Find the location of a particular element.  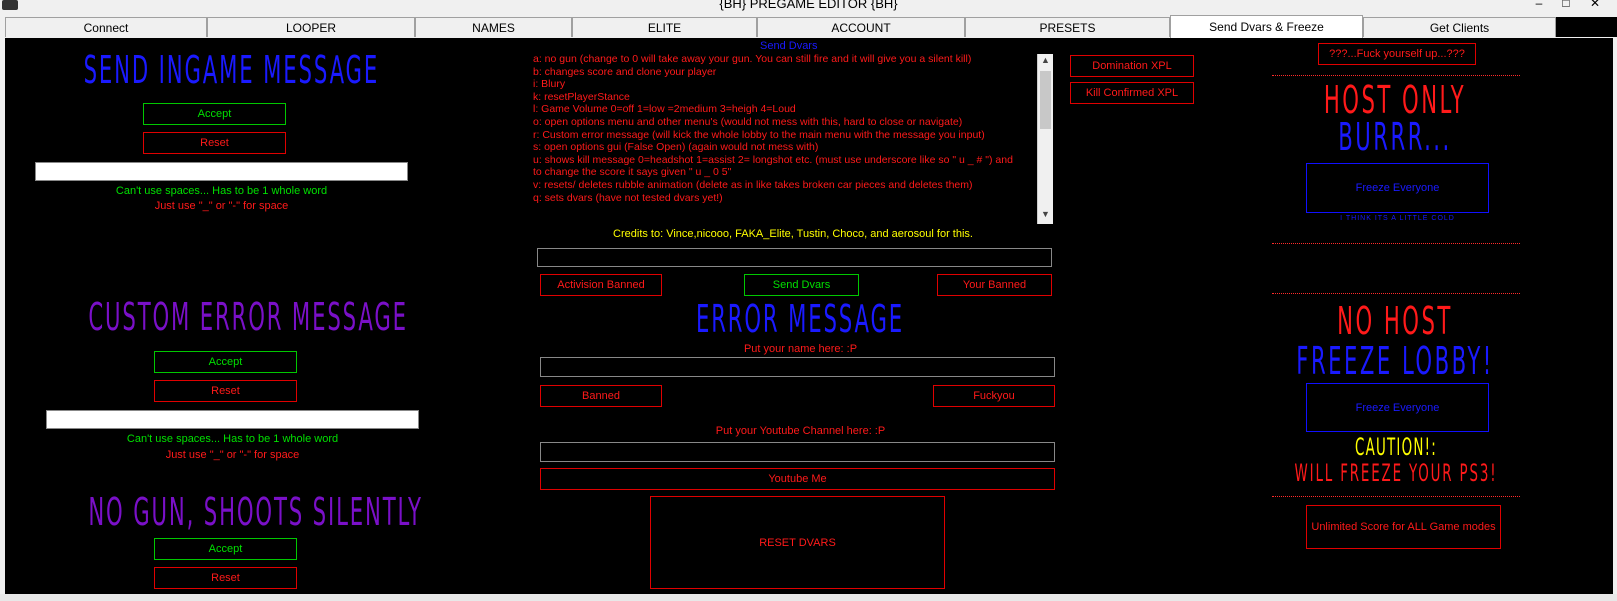

dvar-input is located at coordinates (794, 257).